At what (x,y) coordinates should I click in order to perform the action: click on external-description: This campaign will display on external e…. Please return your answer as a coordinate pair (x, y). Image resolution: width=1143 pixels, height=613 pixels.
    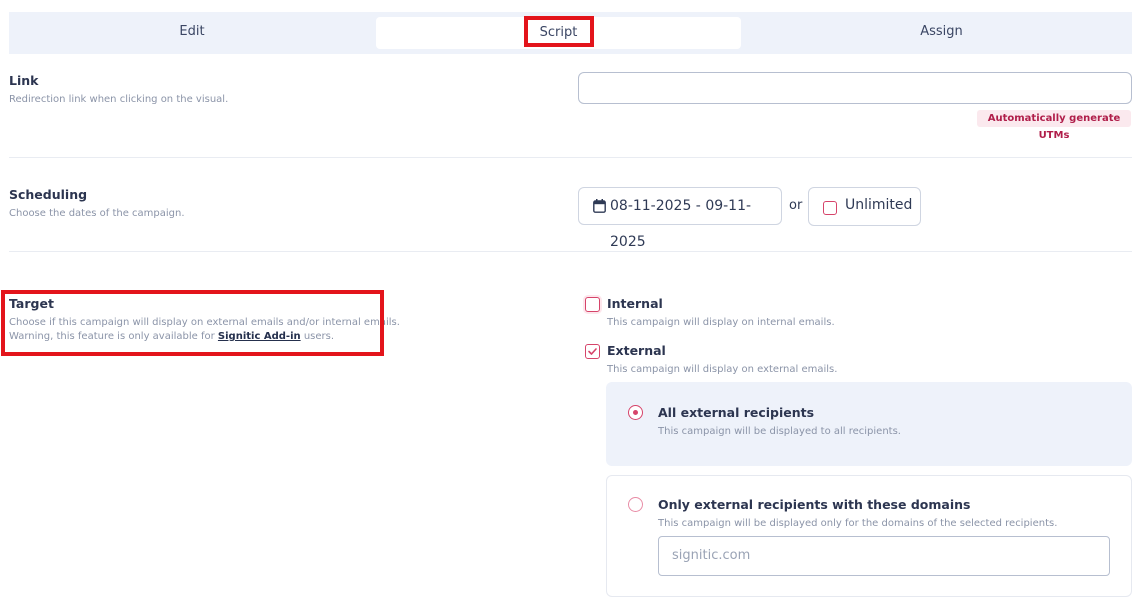
    Looking at the image, I should click on (722, 369).